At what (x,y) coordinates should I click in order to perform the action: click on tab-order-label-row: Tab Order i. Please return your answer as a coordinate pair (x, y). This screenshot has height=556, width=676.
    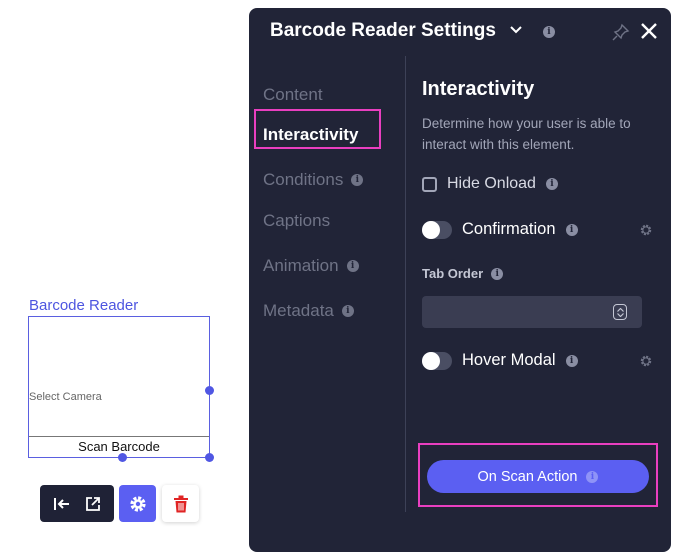
    Looking at the image, I should click on (463, 273).